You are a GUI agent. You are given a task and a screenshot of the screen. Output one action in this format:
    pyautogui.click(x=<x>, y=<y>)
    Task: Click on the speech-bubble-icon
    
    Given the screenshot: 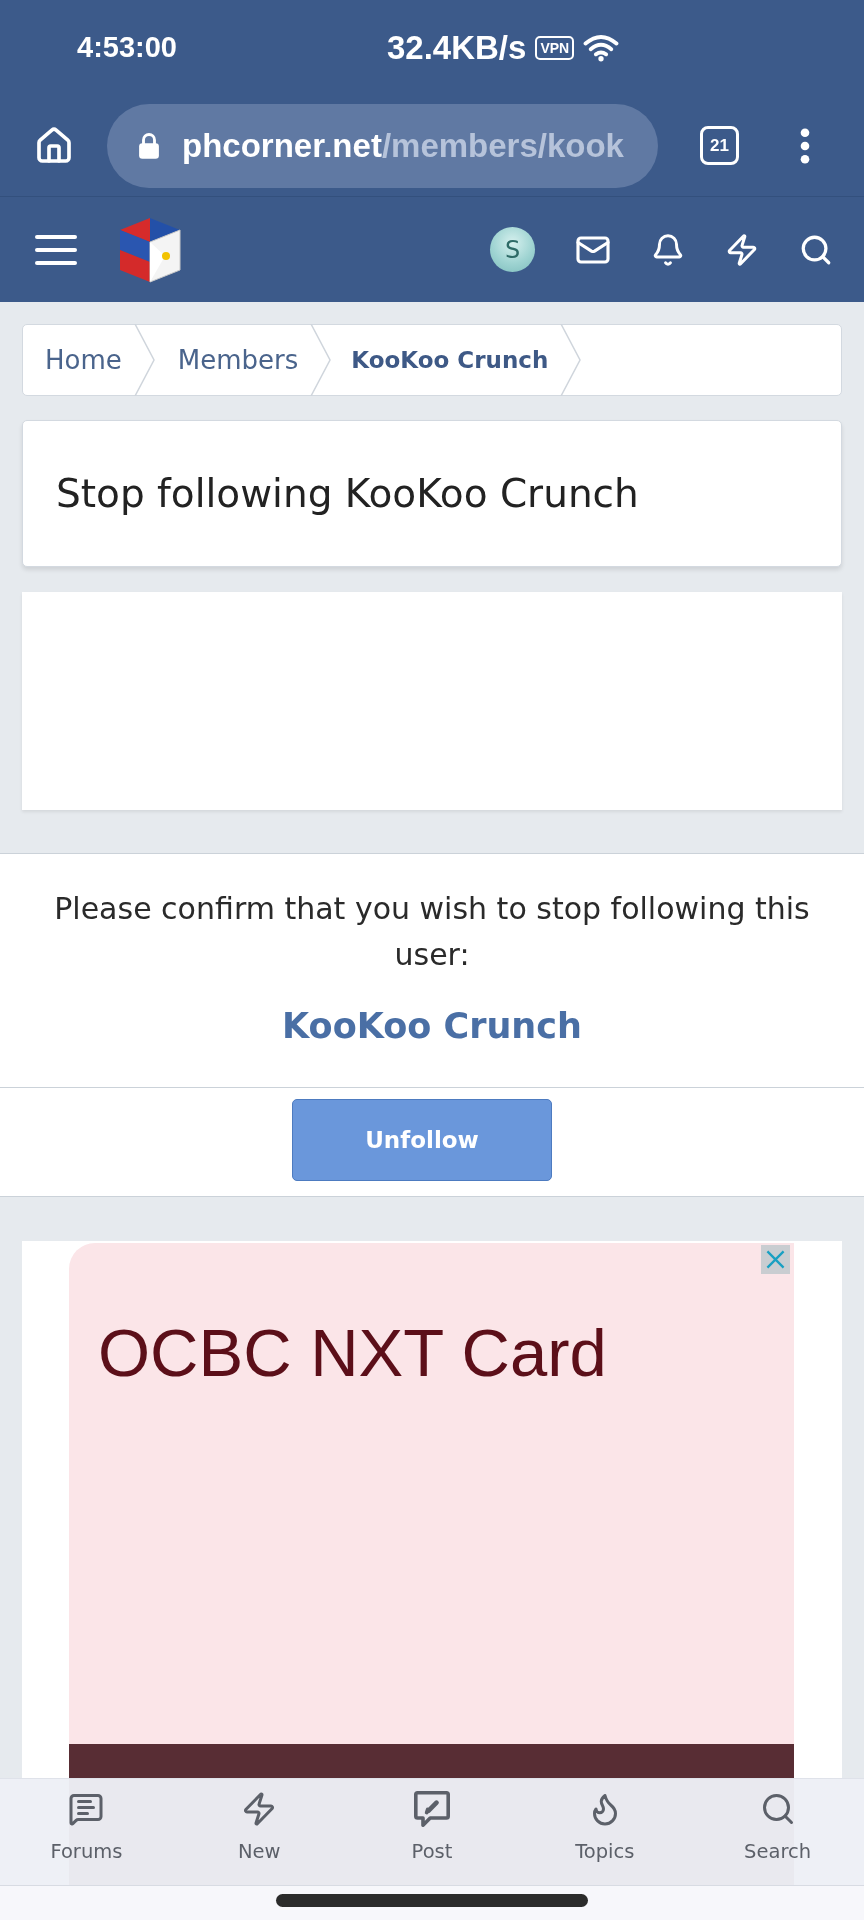 What is the action you would take?
    pyautogui.click(x=86, y=1809)
    